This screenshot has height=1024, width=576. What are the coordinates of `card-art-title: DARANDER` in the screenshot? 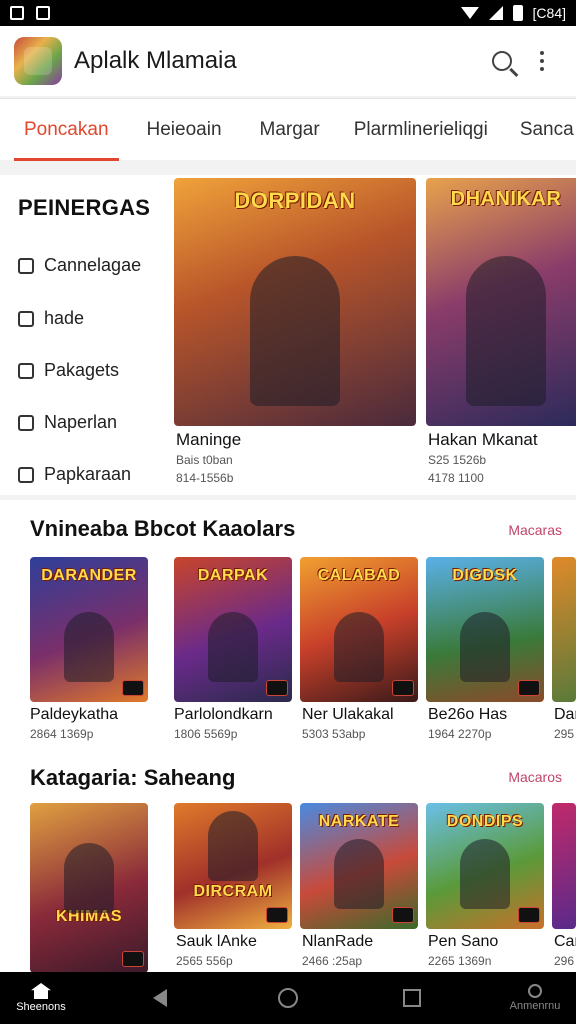 It's located at (89, 575).